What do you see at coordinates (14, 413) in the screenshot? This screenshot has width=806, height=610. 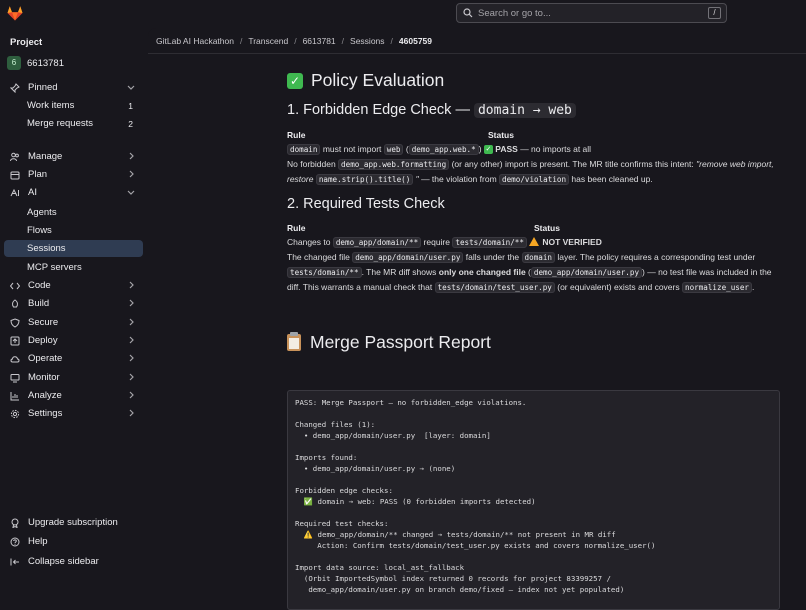 I see `gear-icon` at bounding box center [14, 413].